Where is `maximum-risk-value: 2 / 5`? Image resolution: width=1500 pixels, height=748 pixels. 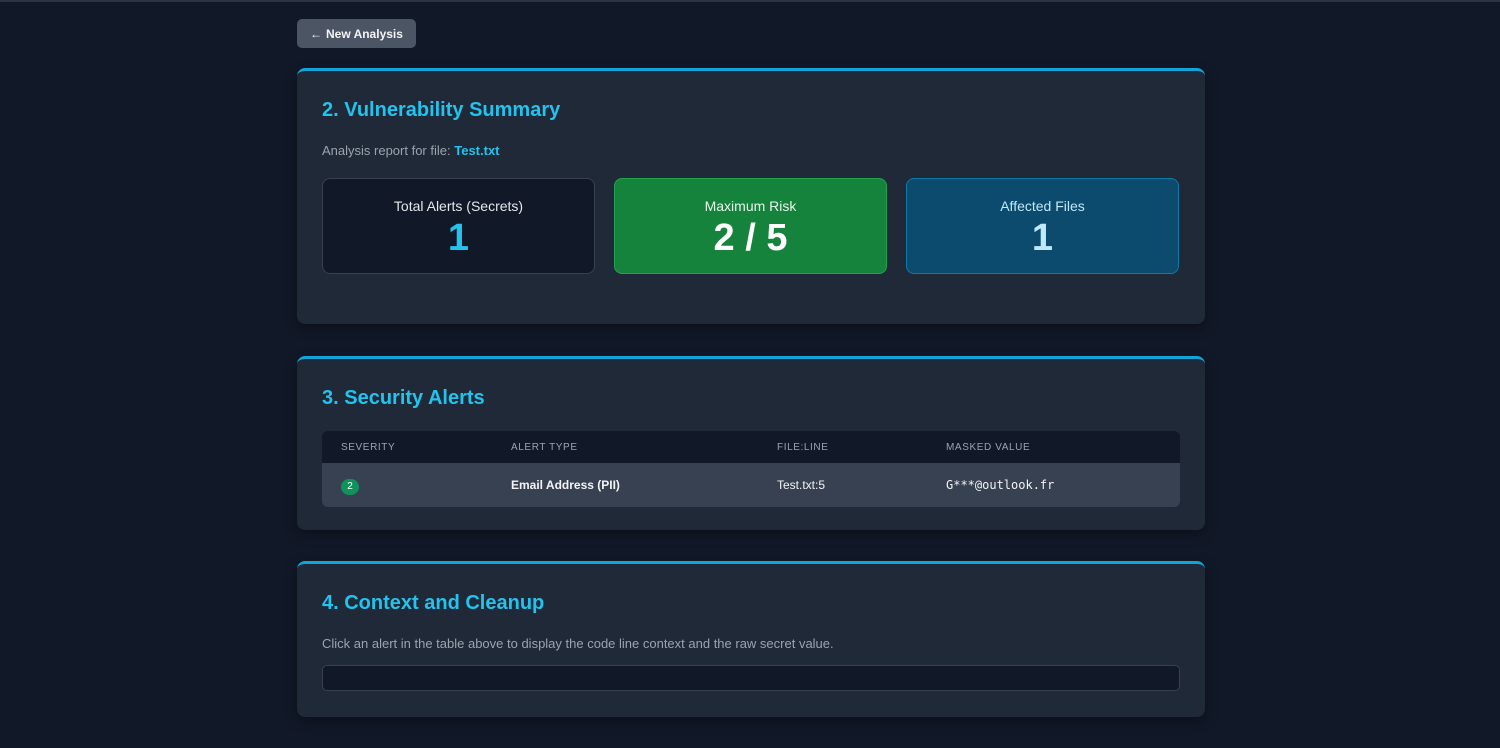
maximum-risk-value: 2 / 5 is located at coordinates (750, 238).